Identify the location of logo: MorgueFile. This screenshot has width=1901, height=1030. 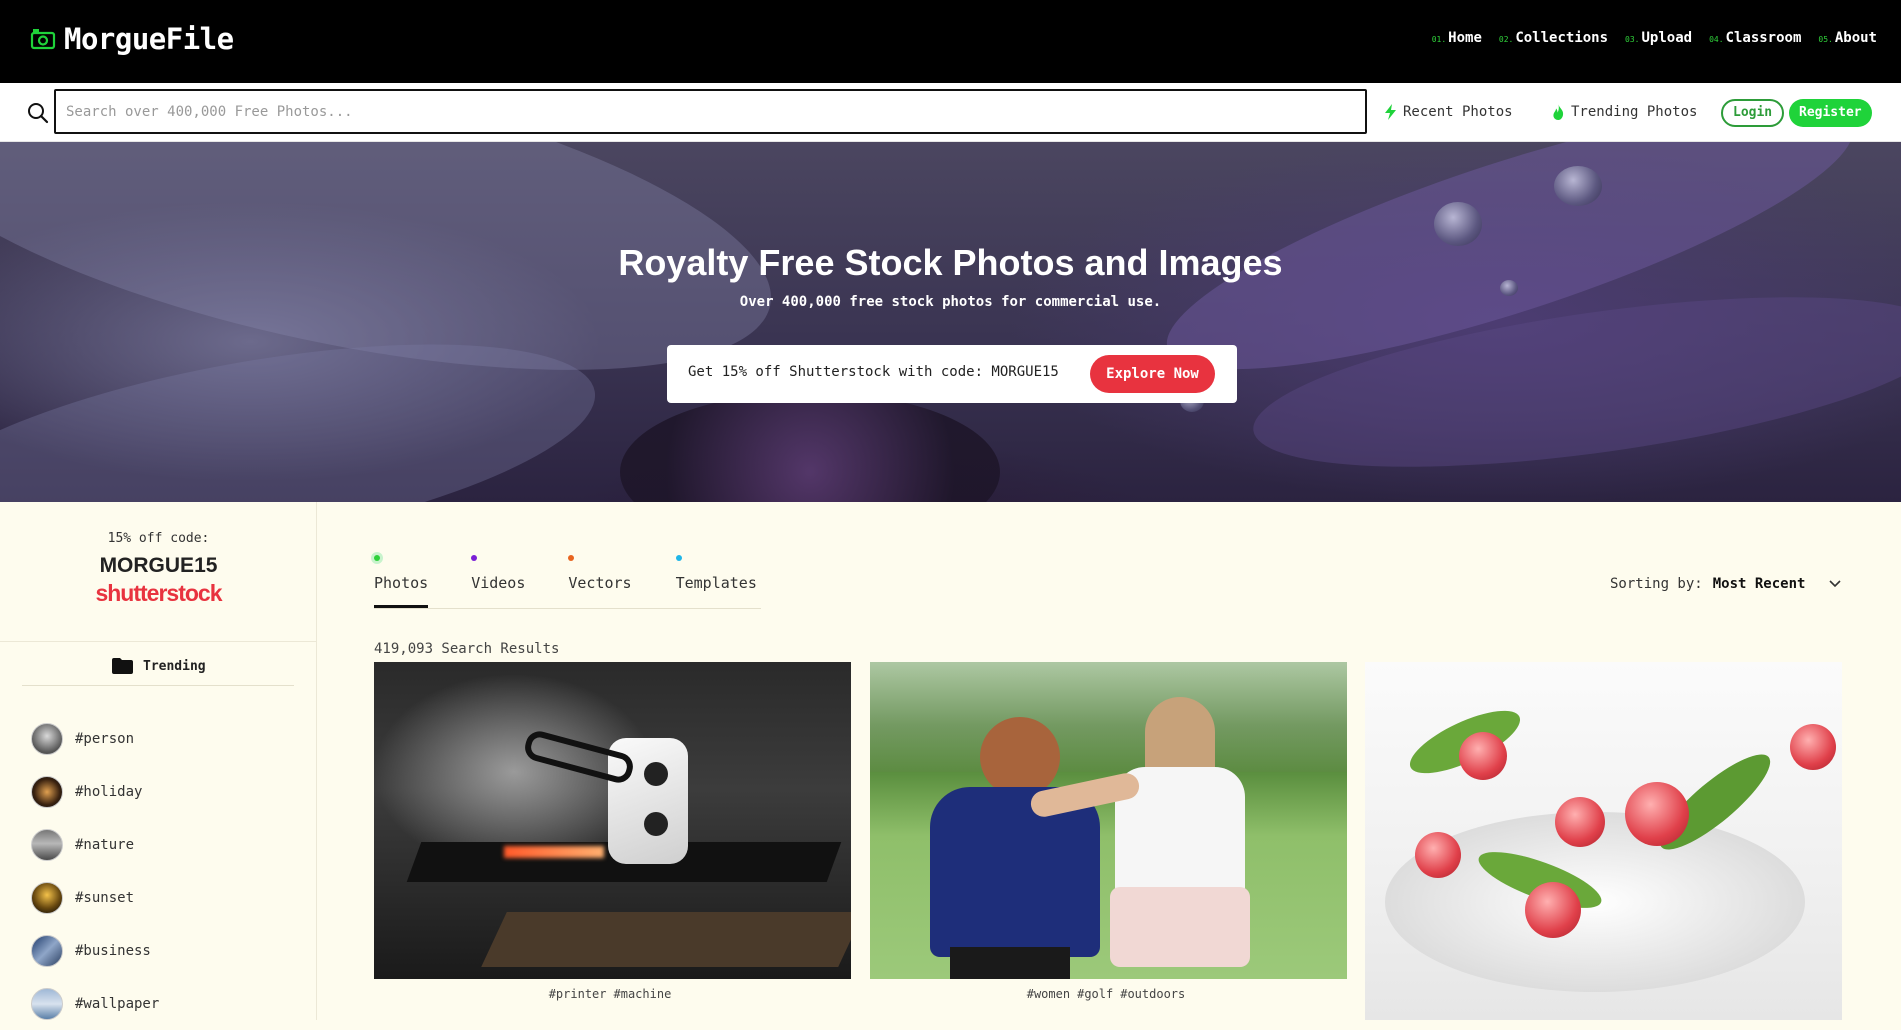
(132, 39).